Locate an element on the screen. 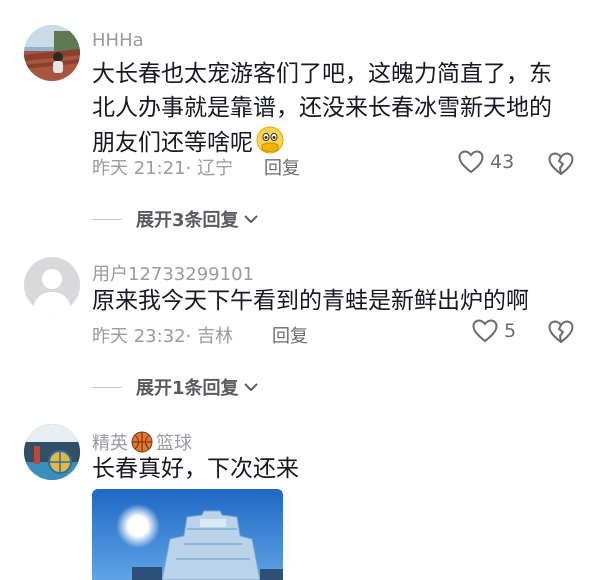  username-prefix: 精英 is located at coordinates (110, 443).